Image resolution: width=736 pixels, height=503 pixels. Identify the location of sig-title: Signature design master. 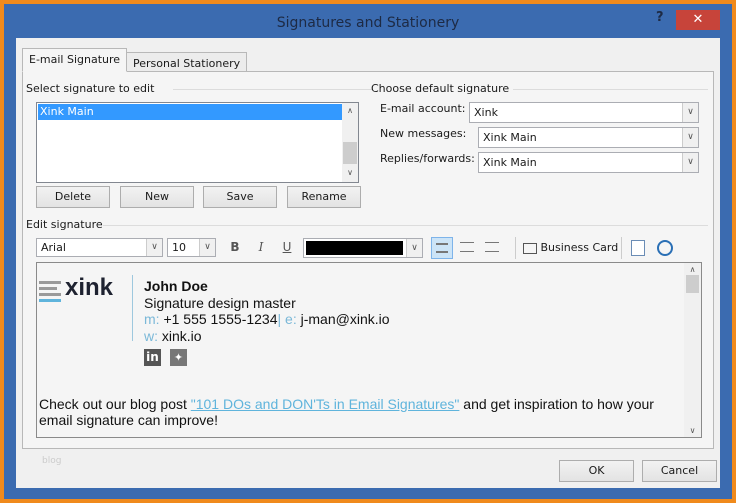
(220, 303).